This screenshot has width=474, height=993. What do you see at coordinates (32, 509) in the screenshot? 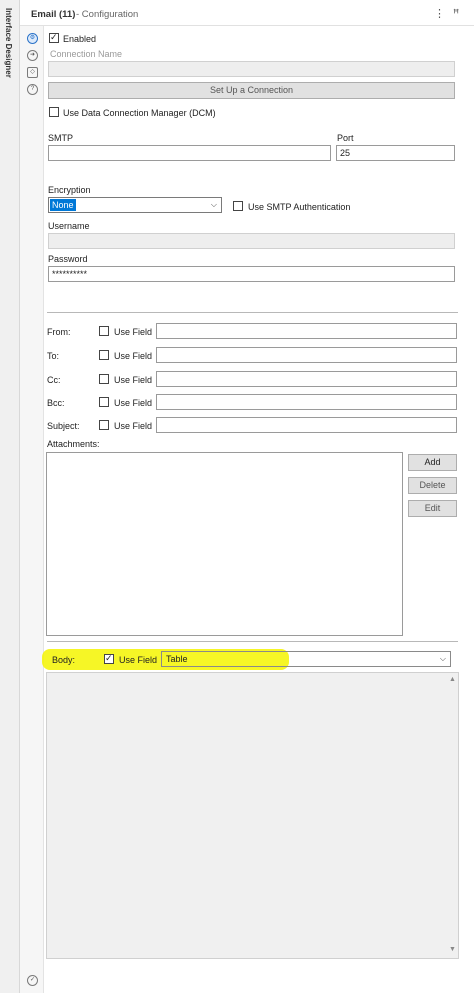
I see `config-icon-column` at bounding box center [32, 509].